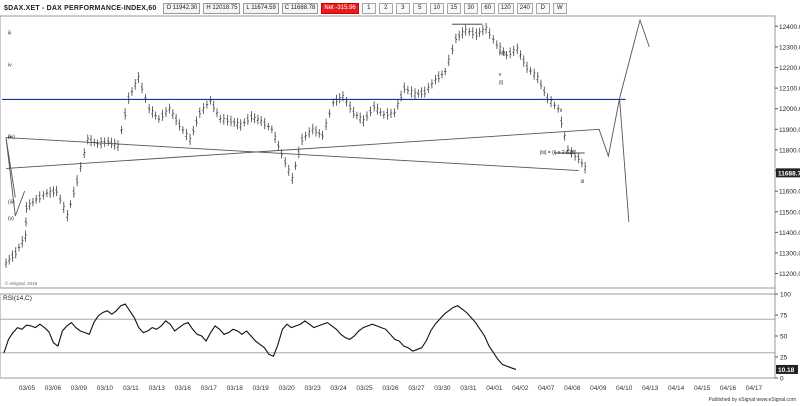 Image resolution: width=800 pixels, height=406 pixels. Describe the element at coordinates (505, 8) in the screenshot. I see `tf-button-120: 120` at that location.